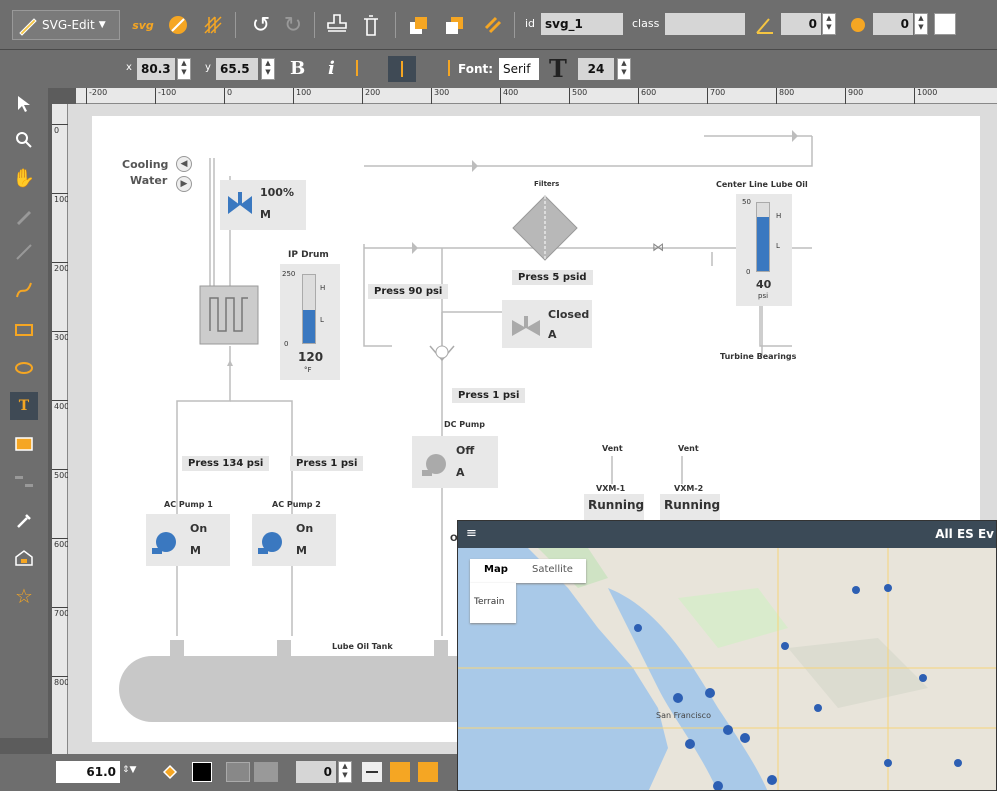 The image size is (997, 791). Describe the element at coordinates (945, 24) in the screenshot. I see `opacity-swatch` at that location.